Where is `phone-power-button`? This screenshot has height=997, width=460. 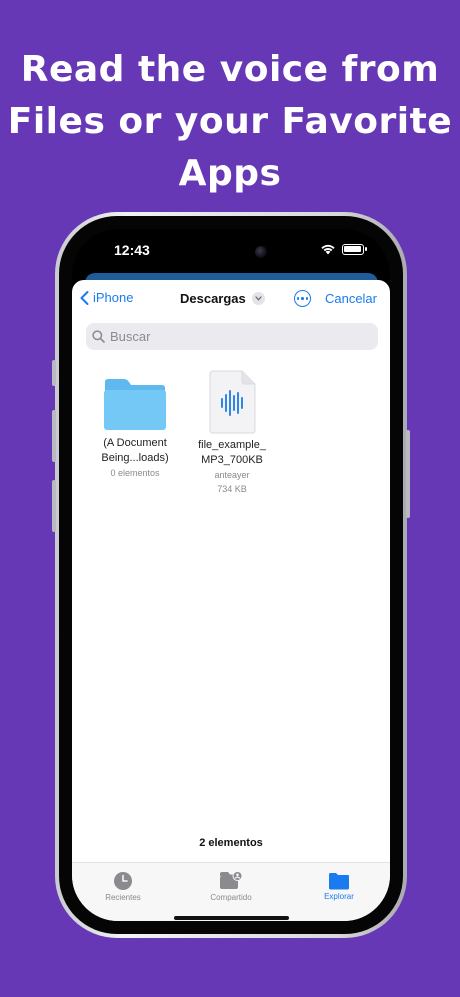
phone-power-button is located at coordinates (408, 474).